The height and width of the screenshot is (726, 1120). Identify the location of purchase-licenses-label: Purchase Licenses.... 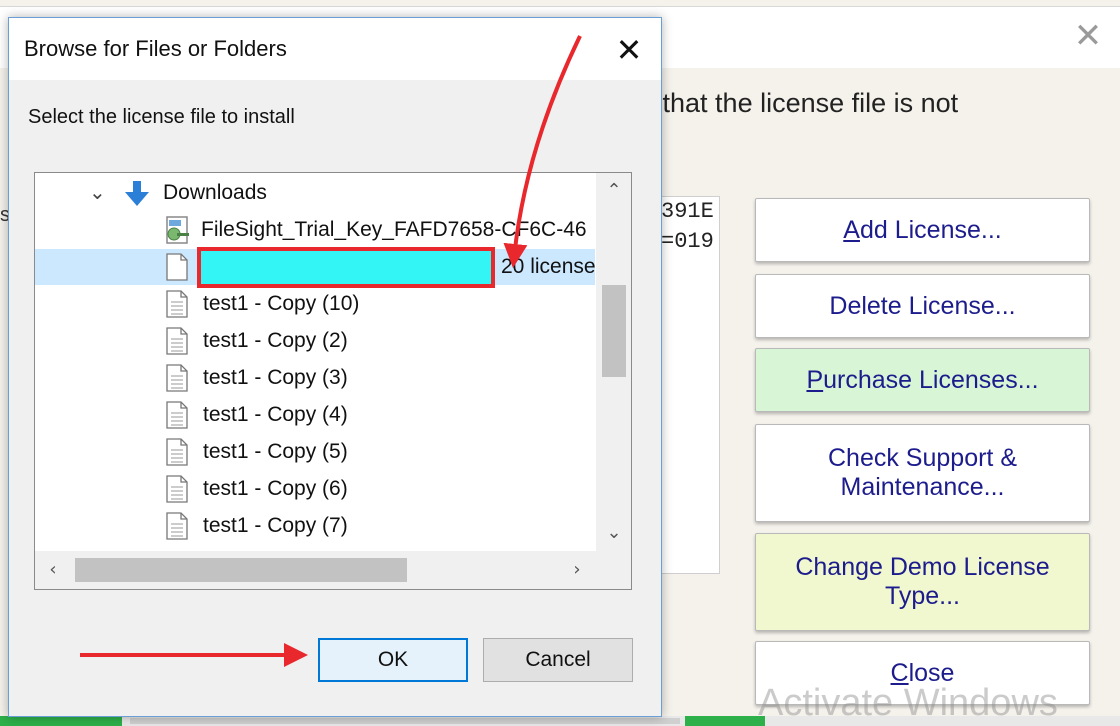
(922, 380).